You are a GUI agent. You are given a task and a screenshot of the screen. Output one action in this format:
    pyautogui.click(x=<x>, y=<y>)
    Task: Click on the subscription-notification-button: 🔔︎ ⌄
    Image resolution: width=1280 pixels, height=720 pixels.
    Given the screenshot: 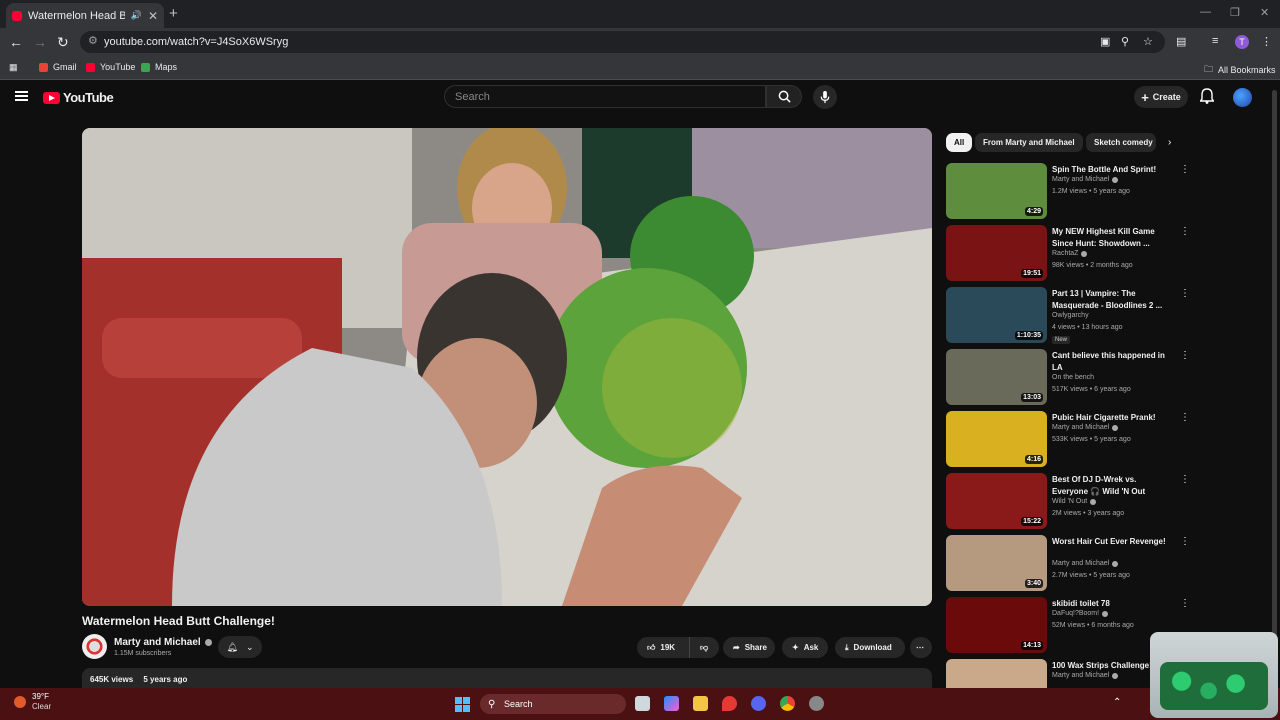 What is the action you would take?
    pyautogui.click(x=240, y=647)
    